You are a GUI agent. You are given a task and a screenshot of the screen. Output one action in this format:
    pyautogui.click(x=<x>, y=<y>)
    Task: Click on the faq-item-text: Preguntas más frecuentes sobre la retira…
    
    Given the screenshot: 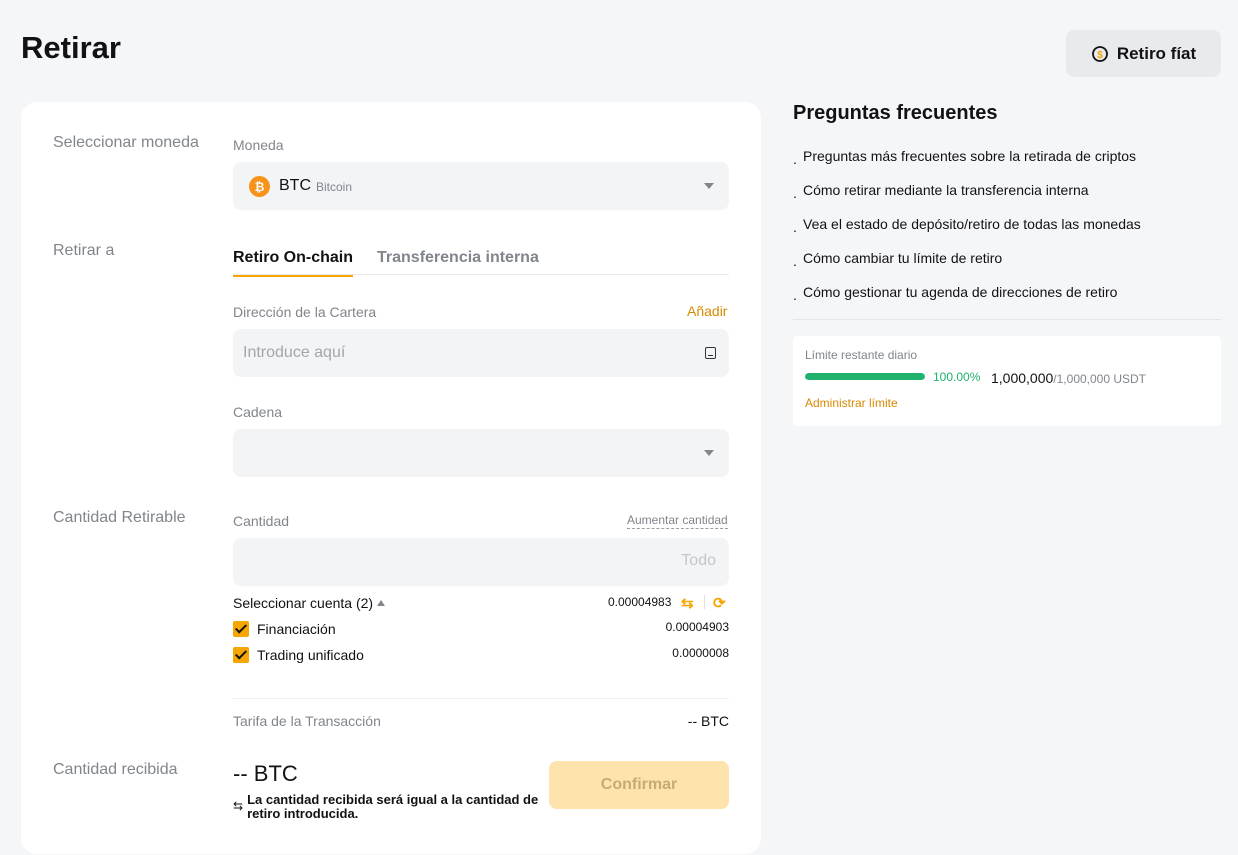 What is the action you would take?
    pyautogui.click(x=970, y=156)
    